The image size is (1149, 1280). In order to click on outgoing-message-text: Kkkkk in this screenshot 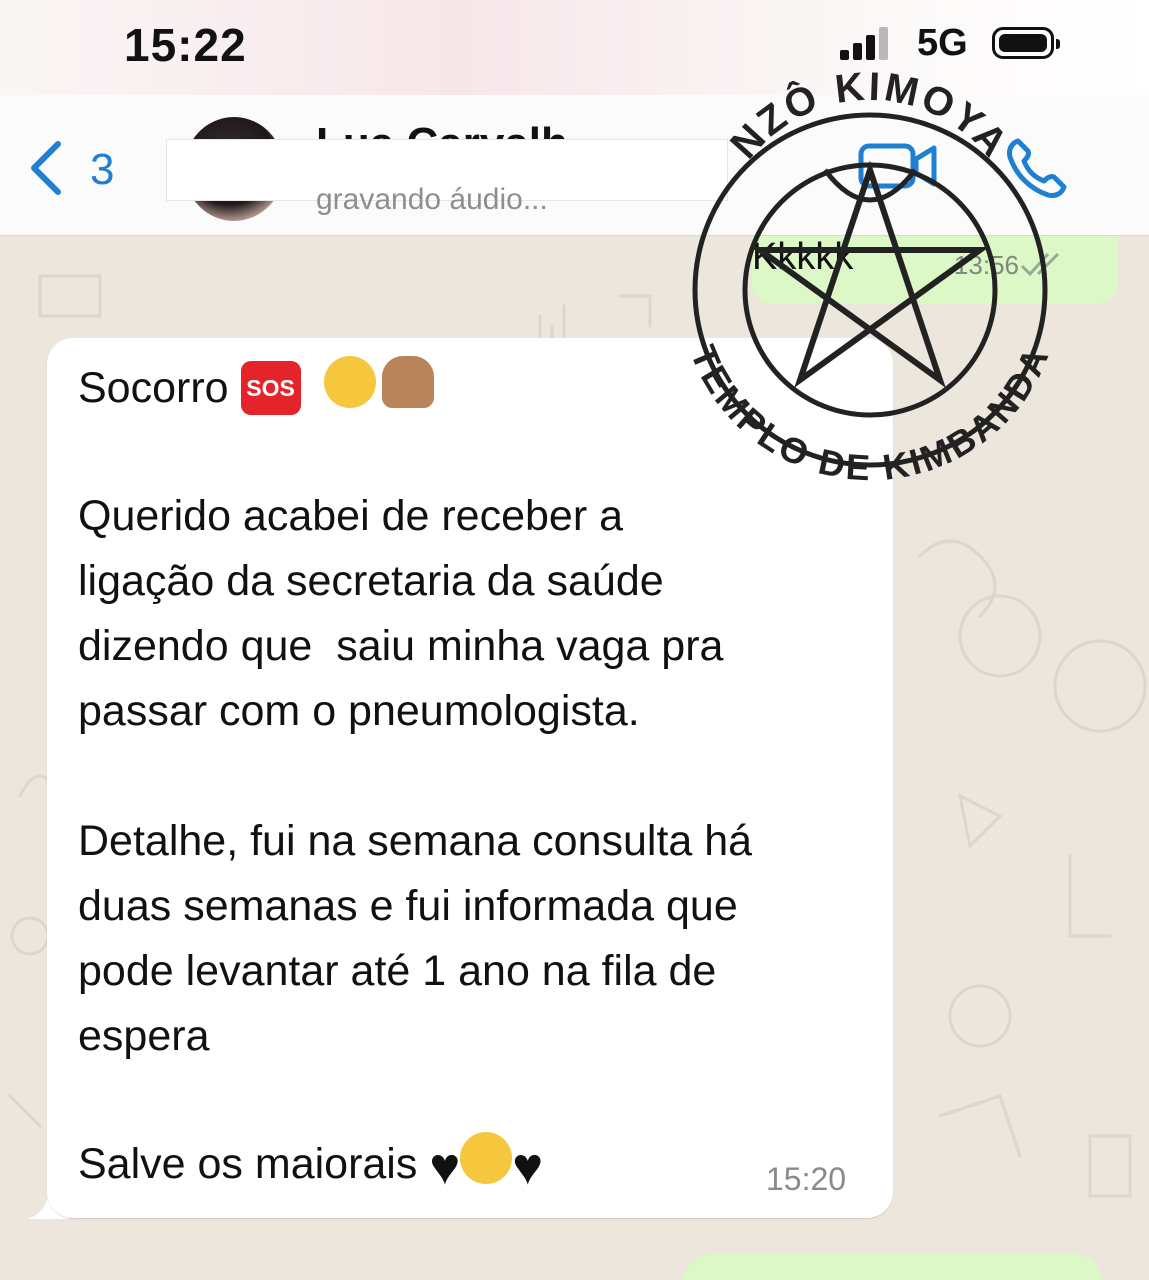, I will do `click(803, 257)`.